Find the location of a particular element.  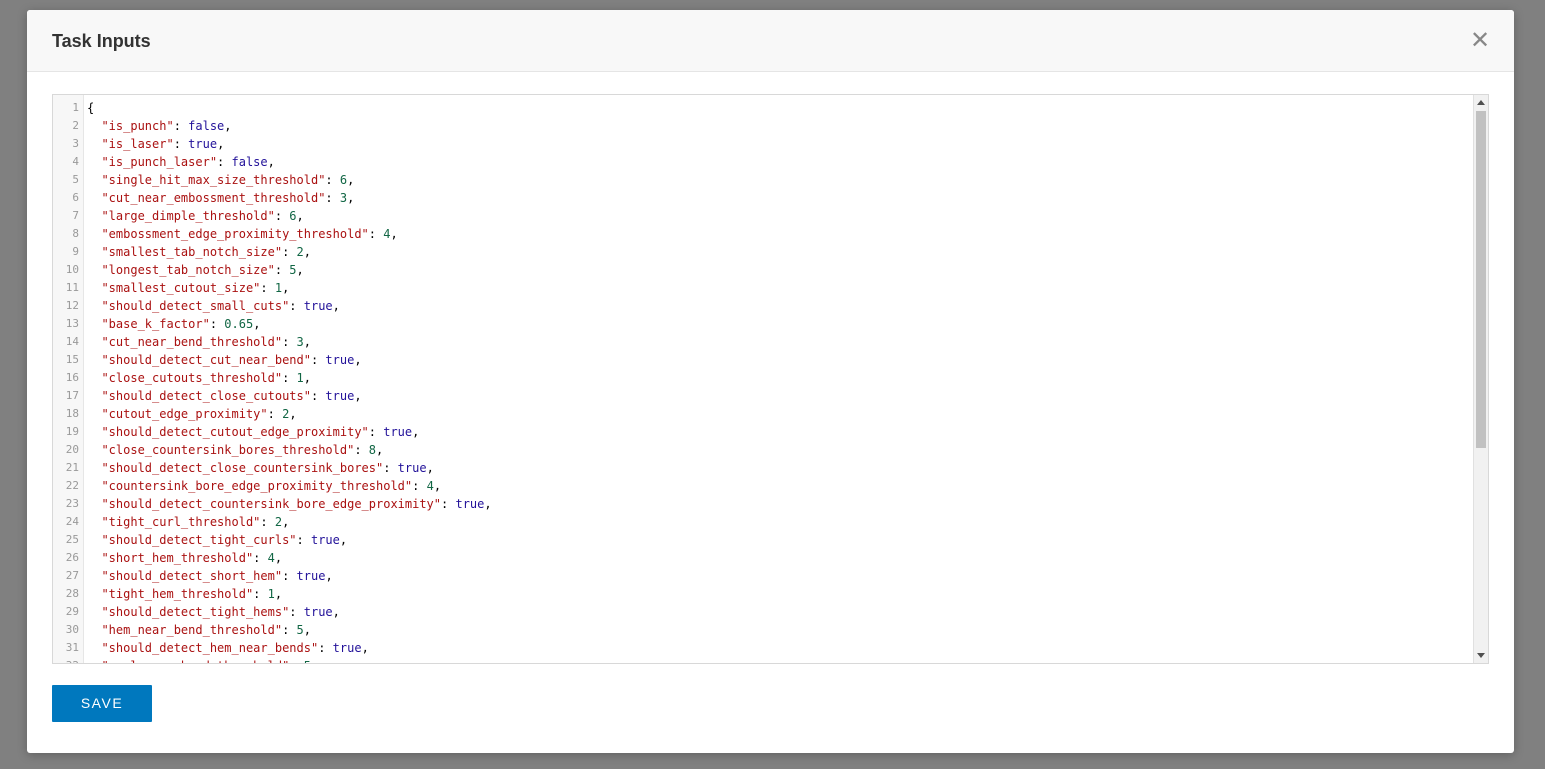

json-key: "hem_near_bend_threshold" is located at coordinates (192, 630).